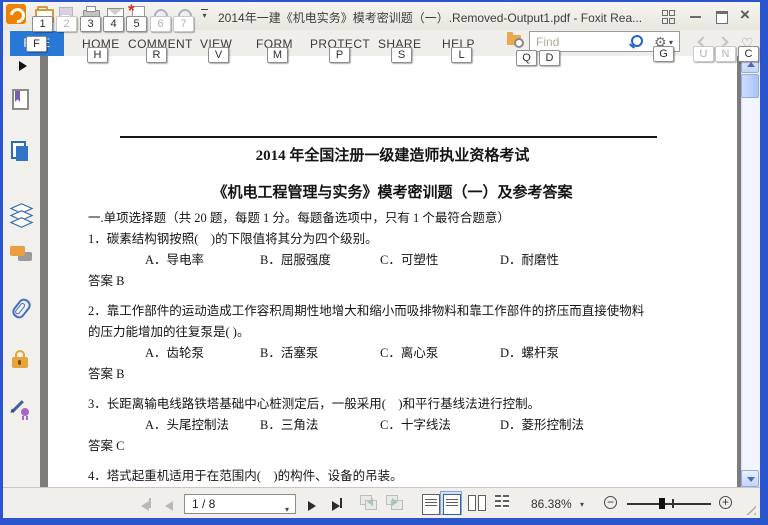  Describe the element at coordinates (314, 404) in the screenshot. I see `question-3: 3．长距离输电线路铁塔基础中心桩测定后，一般采用( )和平行基线法进行控制。` at that location.